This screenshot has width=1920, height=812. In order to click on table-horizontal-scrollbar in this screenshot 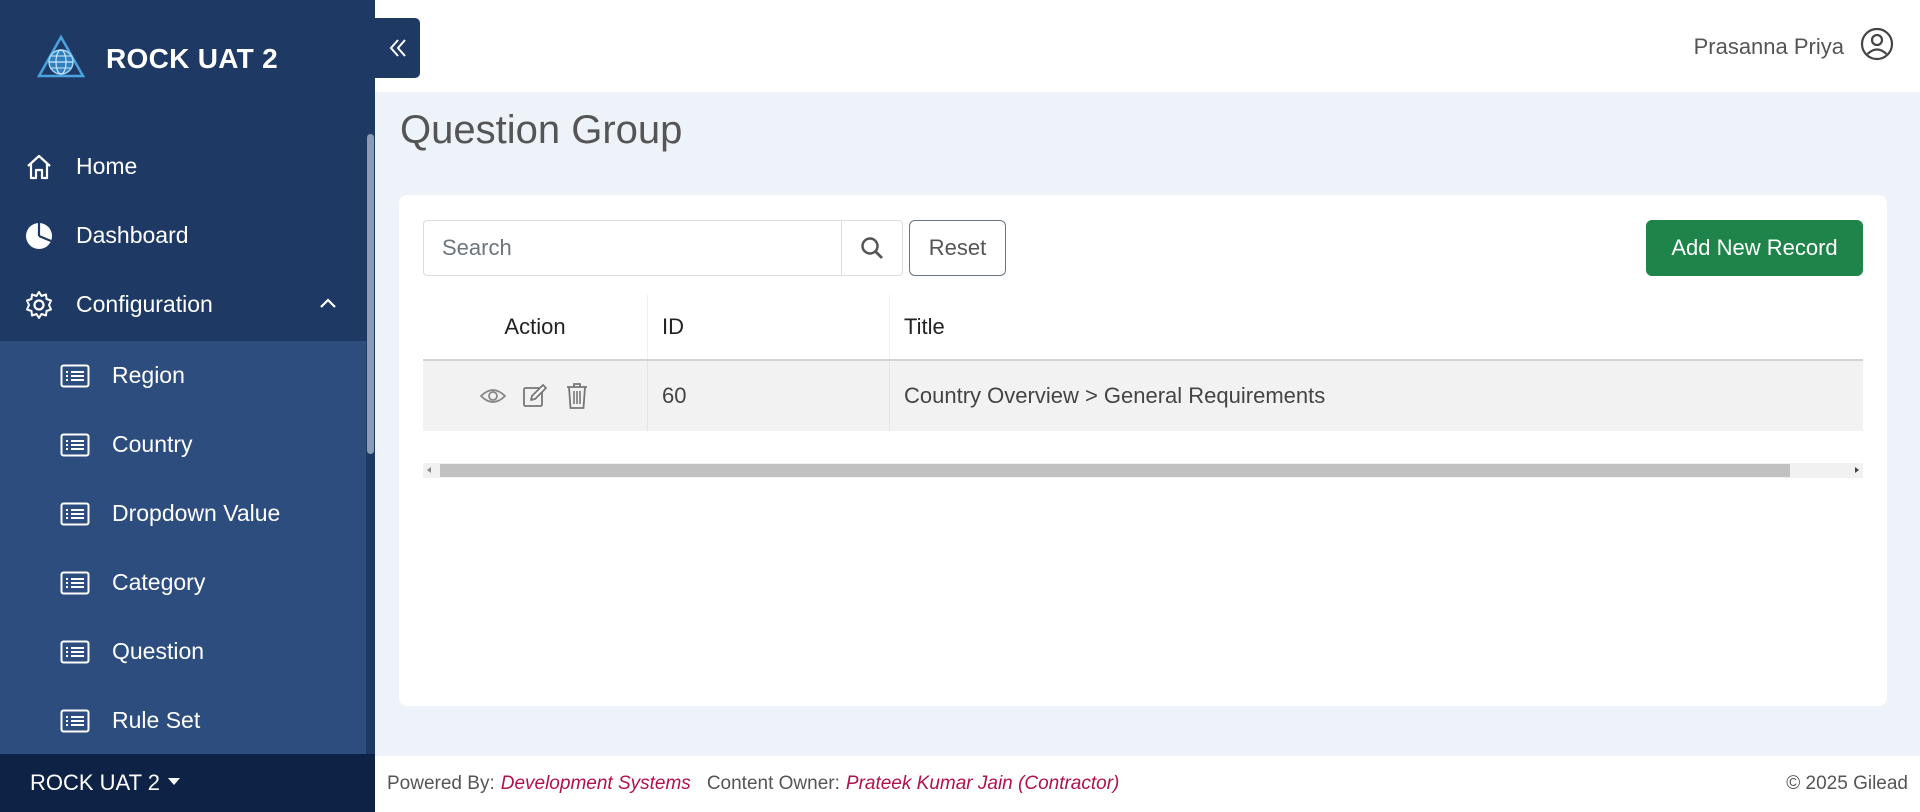, I will do `click(1143, 470)`.